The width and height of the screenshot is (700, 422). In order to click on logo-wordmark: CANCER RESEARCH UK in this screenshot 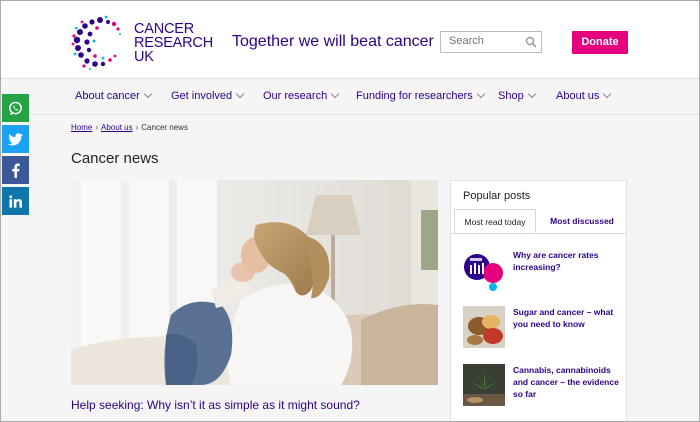, I will do `click(173, 43)`.